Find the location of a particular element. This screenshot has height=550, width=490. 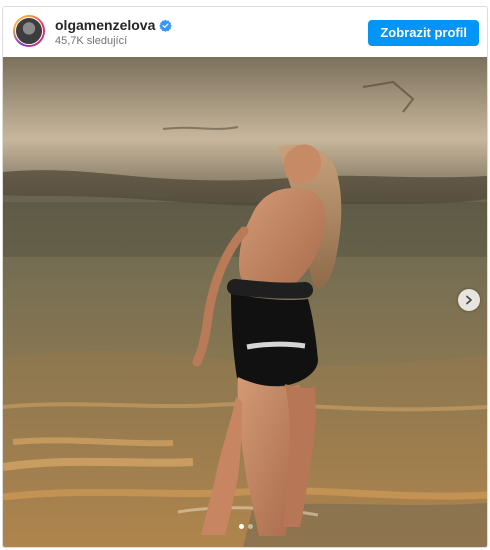

chevron-right-icon is located at coordinates (469, 300).